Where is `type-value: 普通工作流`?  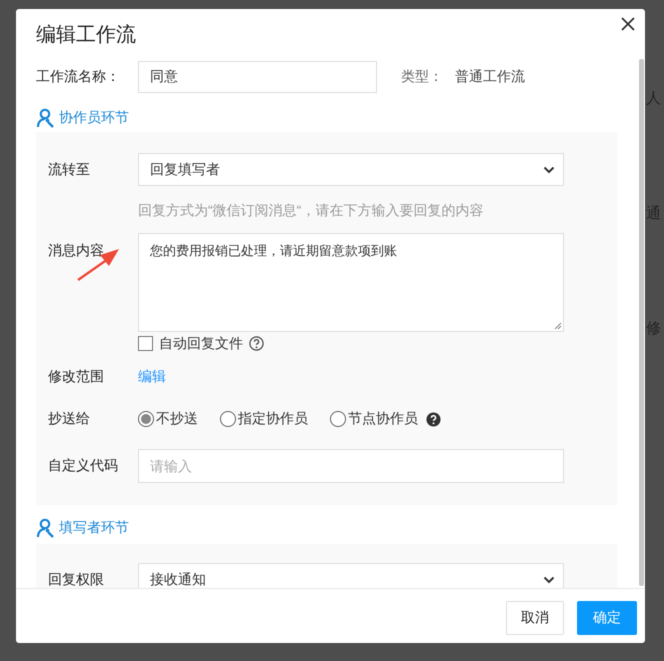
type-value: 普通工作流 is located at coordinates (490, 77).